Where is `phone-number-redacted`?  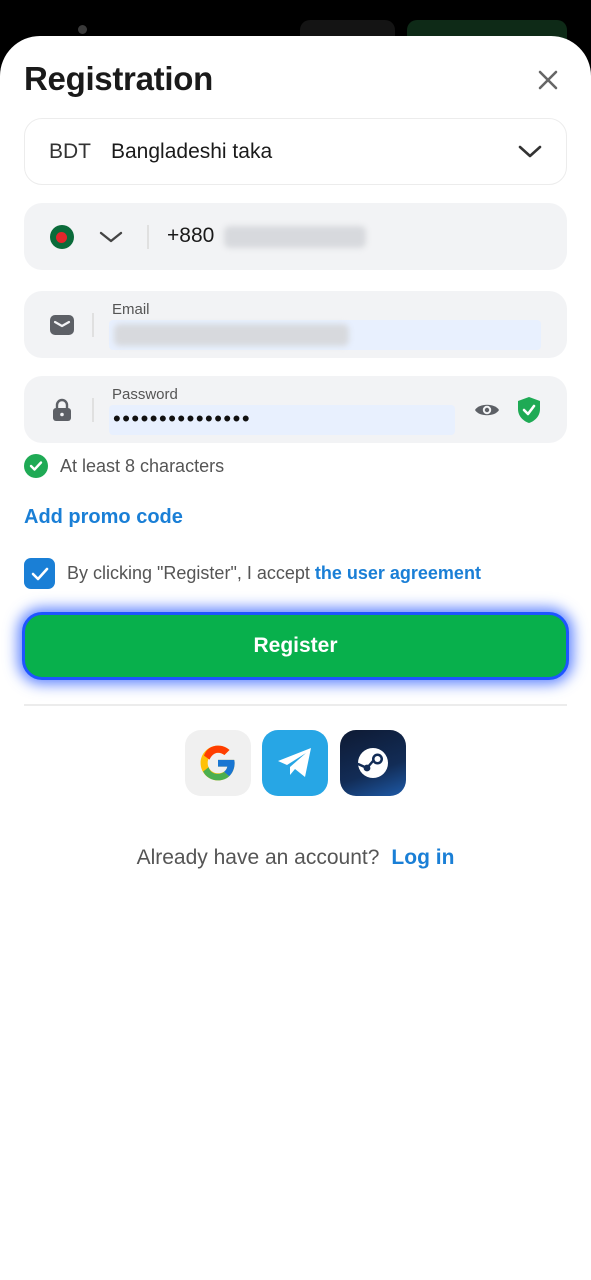
phone-number-redacted is located at coordinates (295, 237).